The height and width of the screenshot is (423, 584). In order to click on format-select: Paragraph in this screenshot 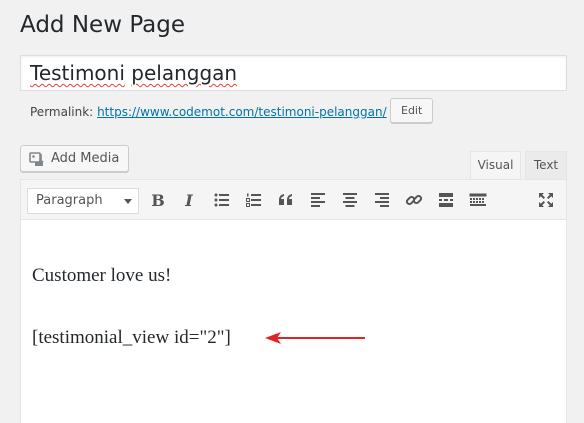, I will do `click(83, 201)`.